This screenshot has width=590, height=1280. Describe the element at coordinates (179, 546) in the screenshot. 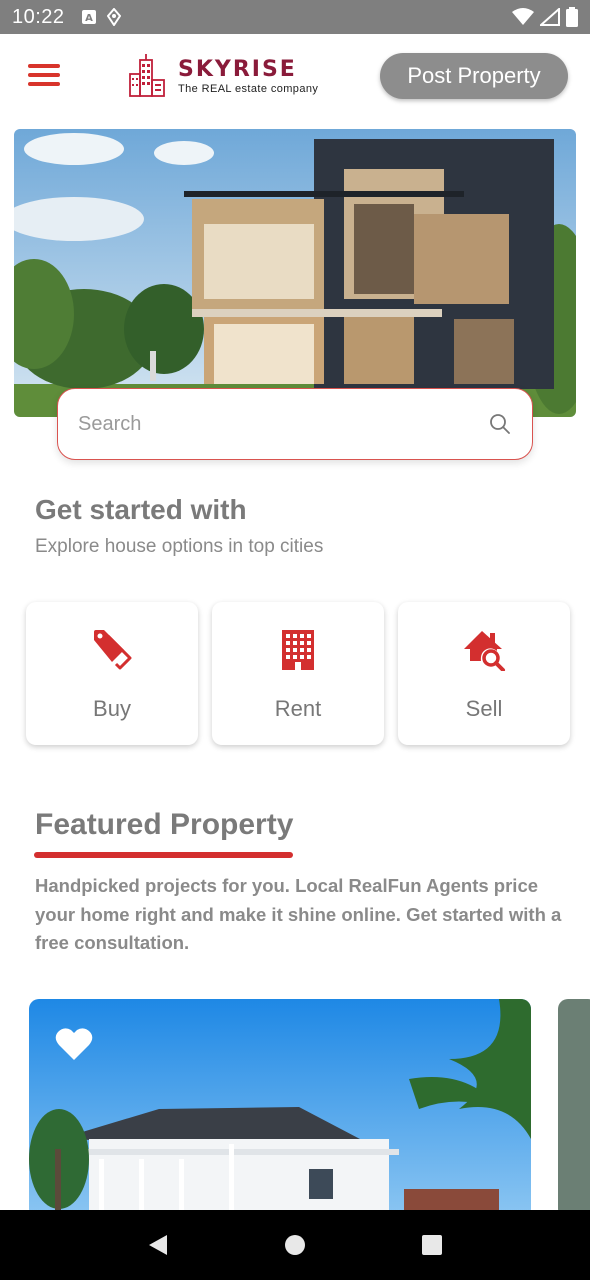

I see `get-started-subtitle: Explore house options in top cities` at that location.